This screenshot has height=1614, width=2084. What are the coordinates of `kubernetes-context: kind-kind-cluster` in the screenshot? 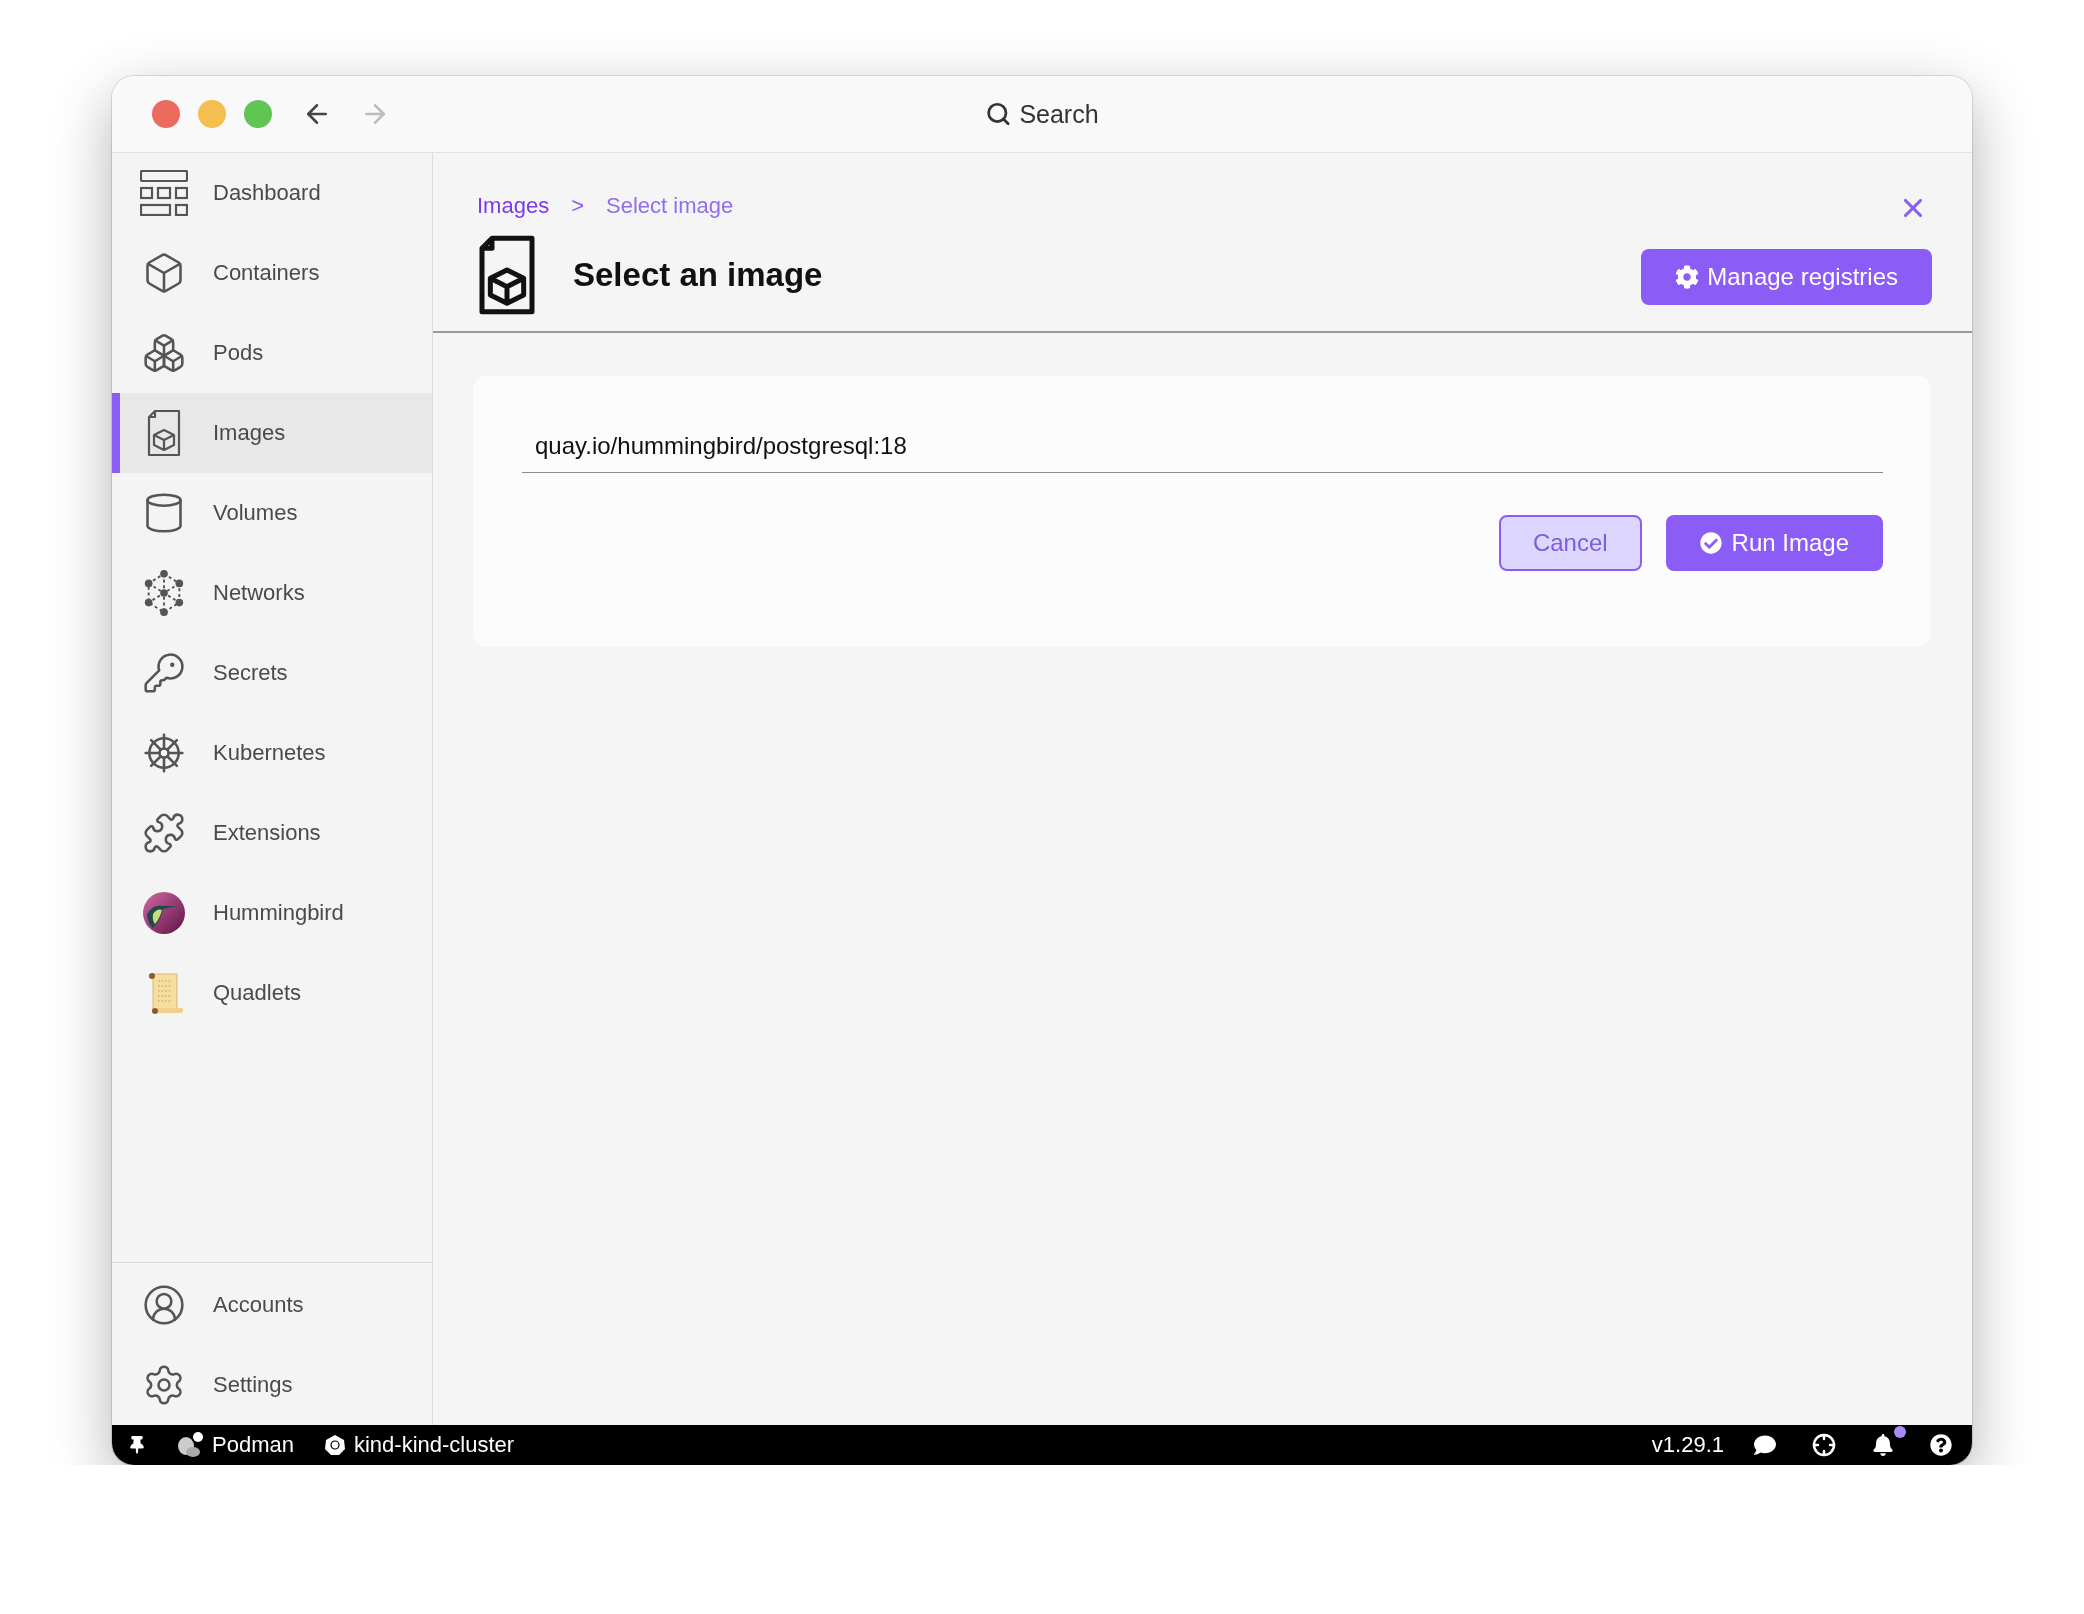 It's located at (419, 1445).